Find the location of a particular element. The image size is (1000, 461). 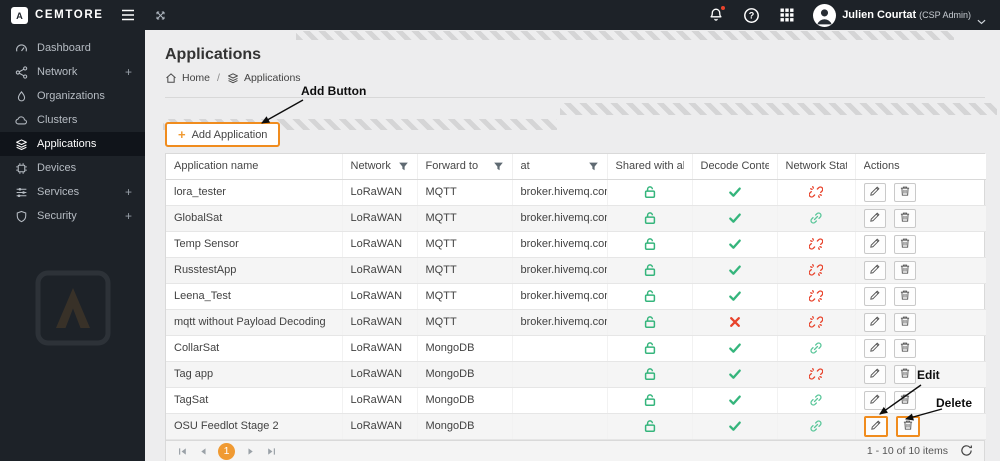

first-page-button is located at coordinates (182, 451).